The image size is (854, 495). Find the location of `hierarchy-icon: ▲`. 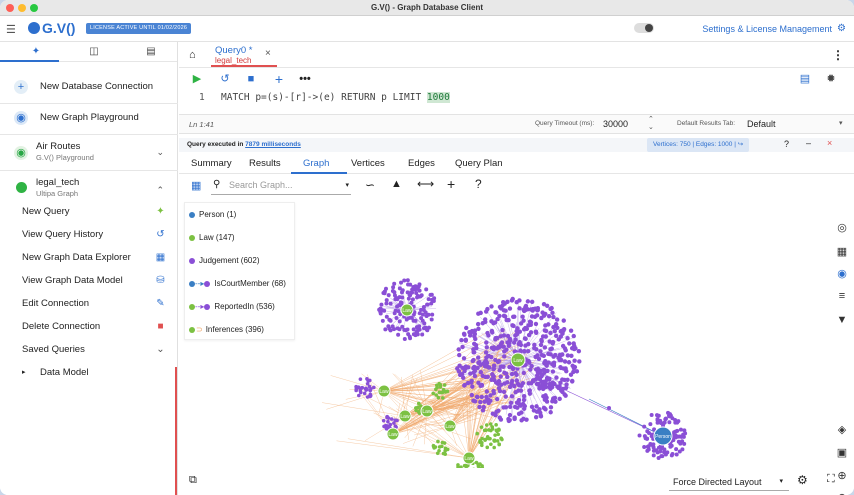

hierarchy-icon: ▲ is located at coordinates (396, 184).